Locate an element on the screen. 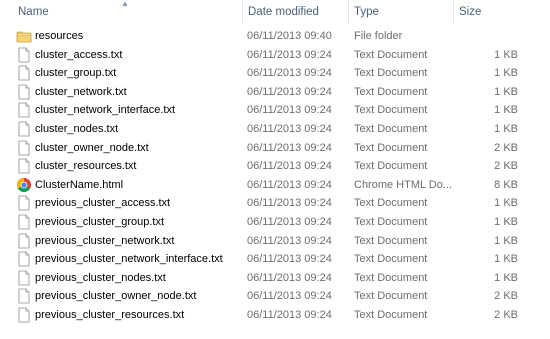  file-row: resources 06/11/2013 09:40 File folder is located at coordinates (275, 36).